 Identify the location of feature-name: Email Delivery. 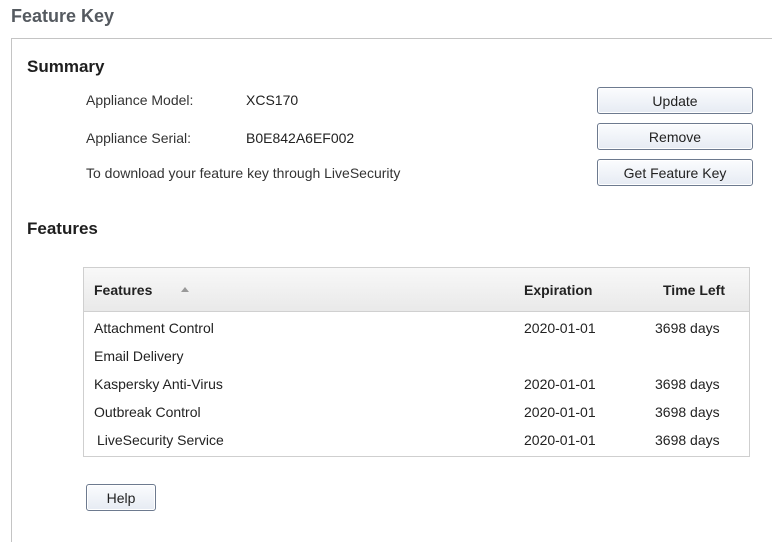
(139, 356).